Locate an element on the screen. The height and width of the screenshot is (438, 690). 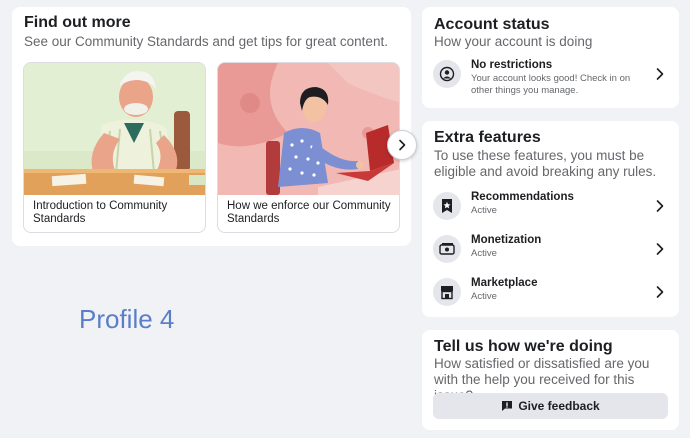
monetization-title: Monetization is located at coordinates (506, 240).